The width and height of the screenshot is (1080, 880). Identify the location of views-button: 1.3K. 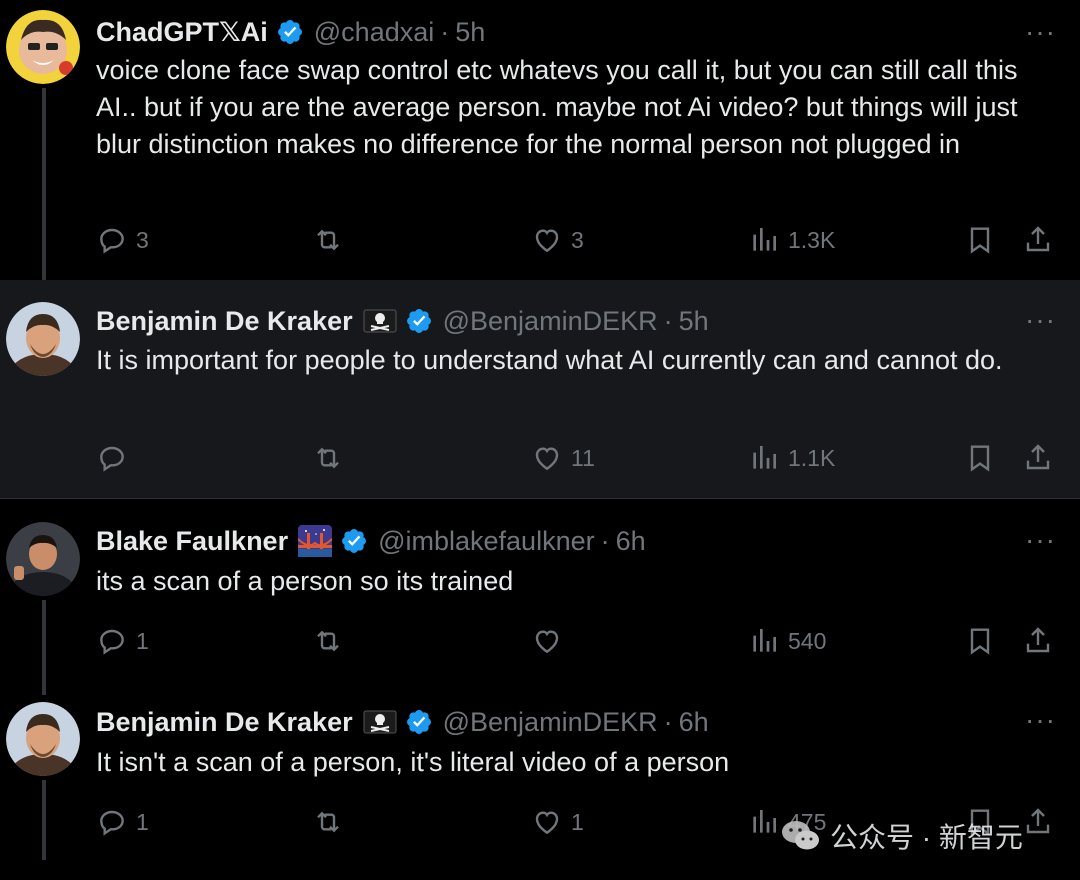
(791, 240).